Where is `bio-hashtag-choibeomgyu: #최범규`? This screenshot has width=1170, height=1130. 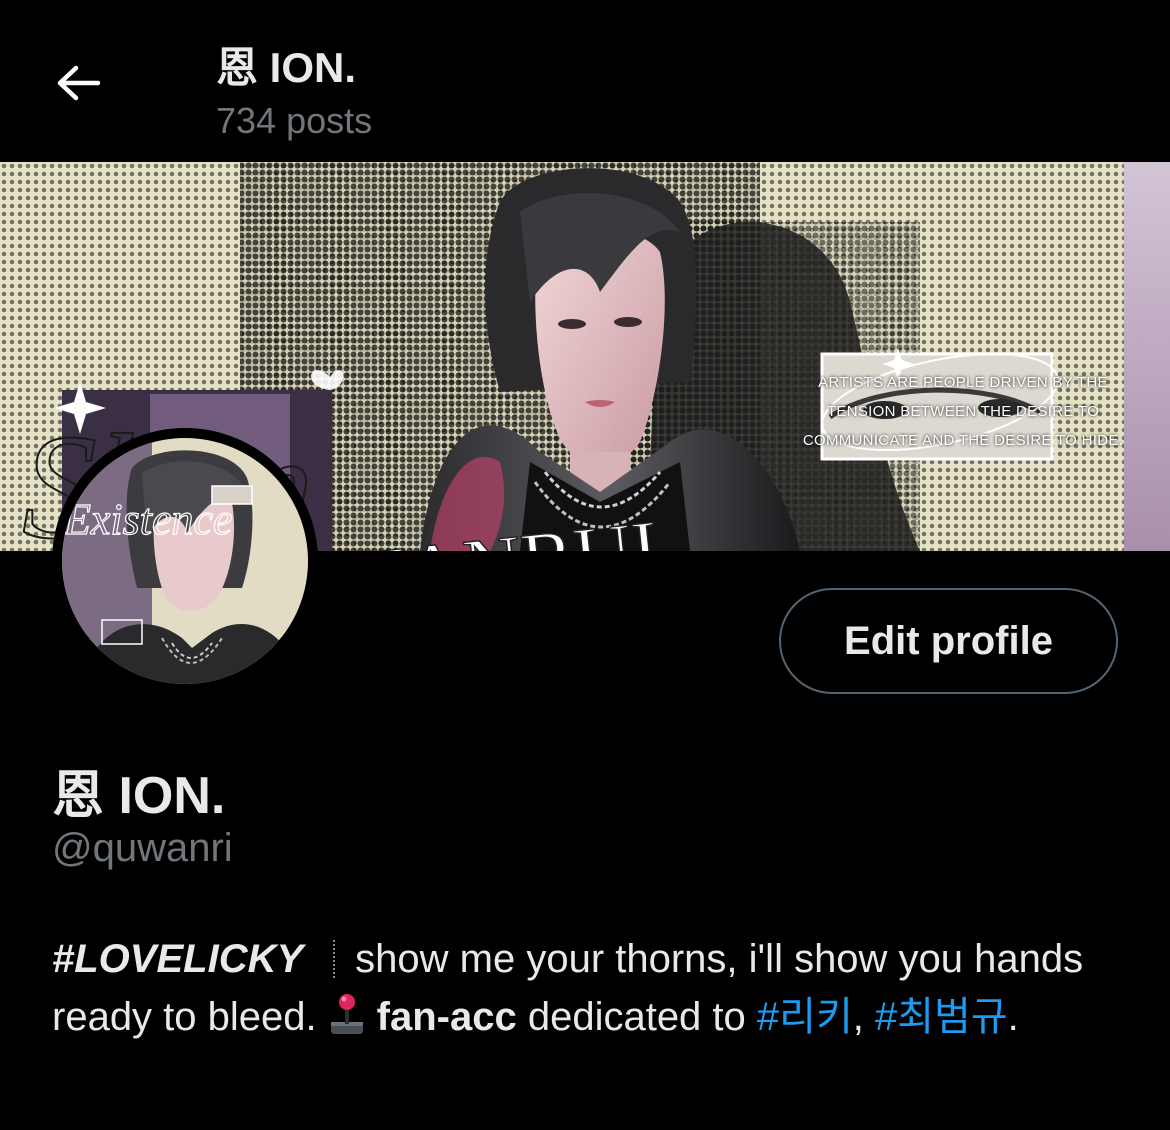
bio-hashtag-choibeomgyu: #최범규 is located at coordinates (941, 1017).